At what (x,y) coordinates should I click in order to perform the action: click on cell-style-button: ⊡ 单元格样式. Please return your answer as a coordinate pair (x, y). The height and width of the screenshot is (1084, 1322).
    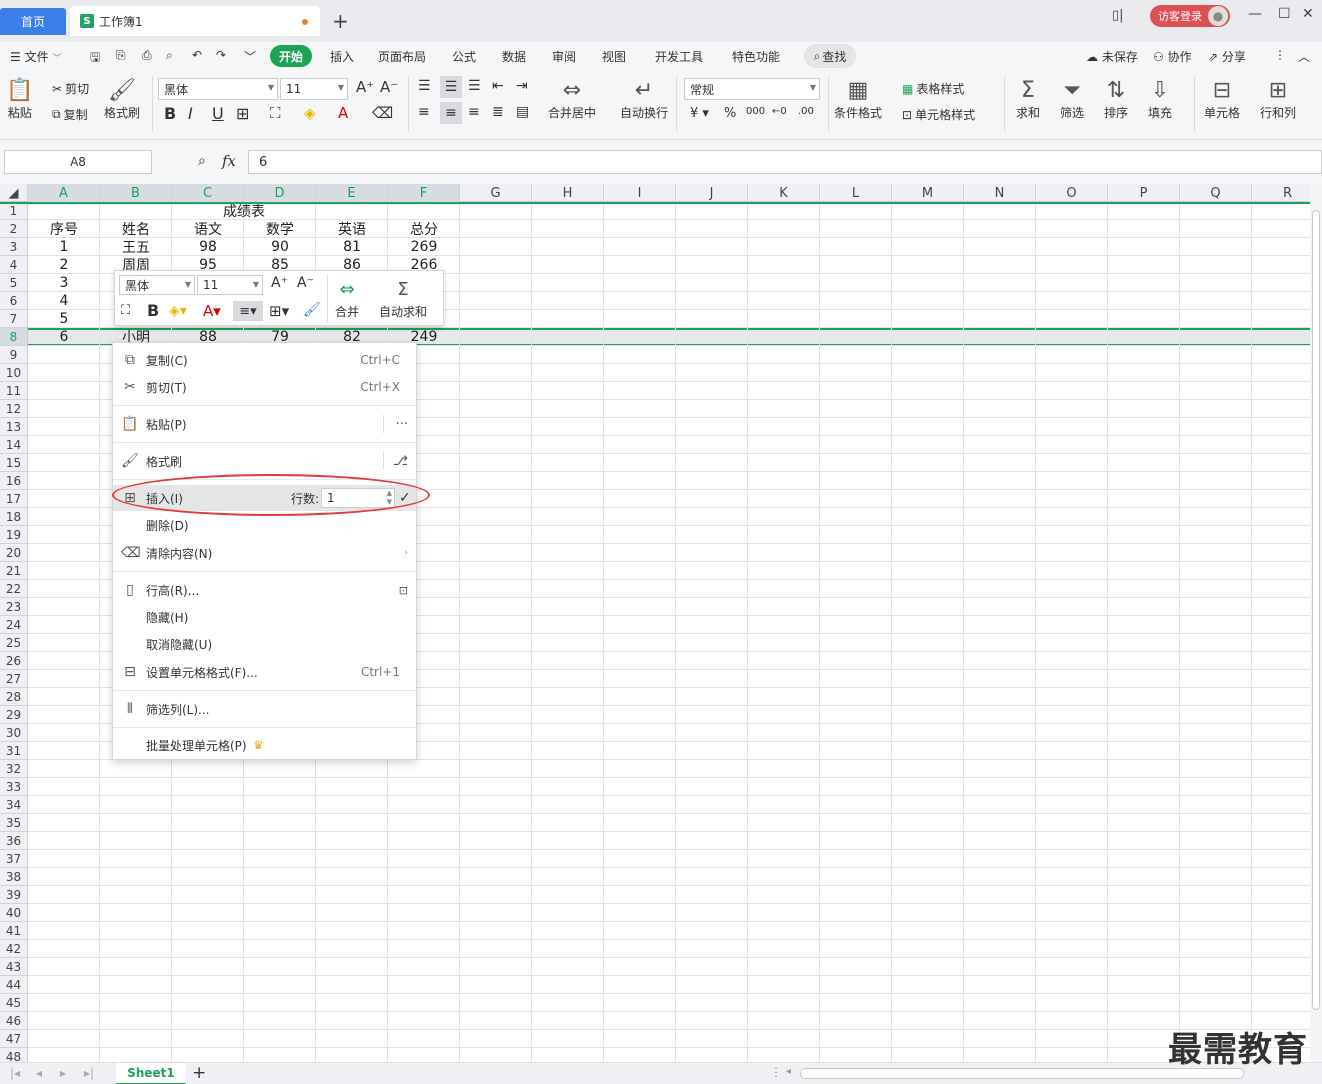
    Looking at the image, I should click on (938, 114).